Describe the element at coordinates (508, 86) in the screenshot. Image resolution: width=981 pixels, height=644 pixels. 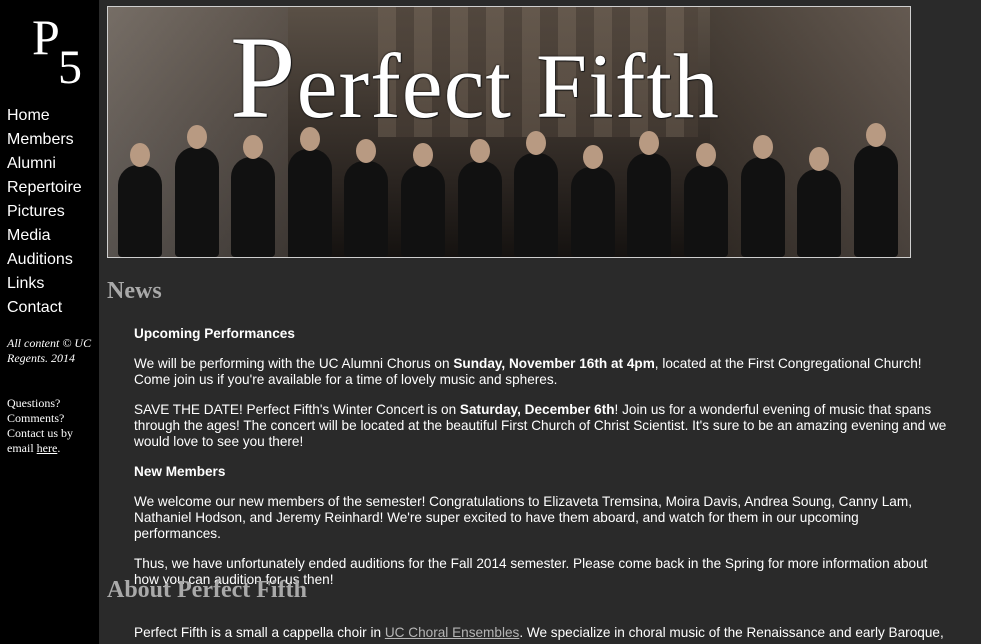
I see `banner-title-rest: erfect Fifth` at that location.